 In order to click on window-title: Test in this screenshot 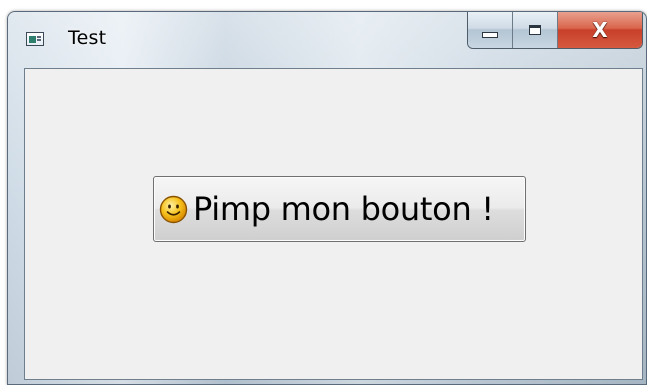, I will do `click(87, 38)`.